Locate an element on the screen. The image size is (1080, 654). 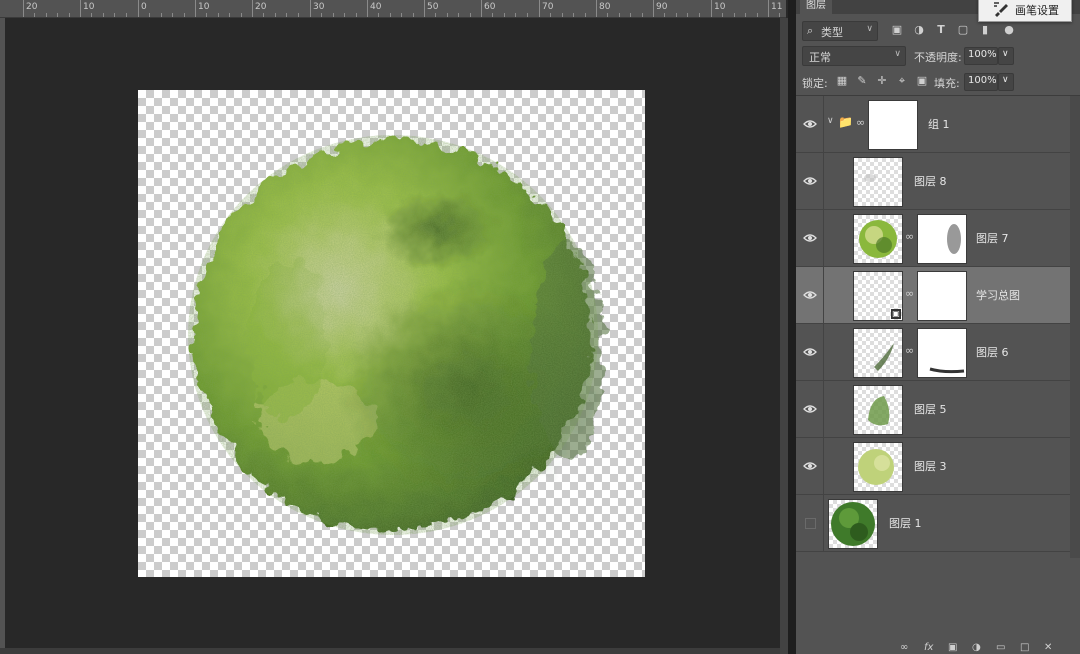
folder-icon: 📁 is located at coordinates (845, 122).